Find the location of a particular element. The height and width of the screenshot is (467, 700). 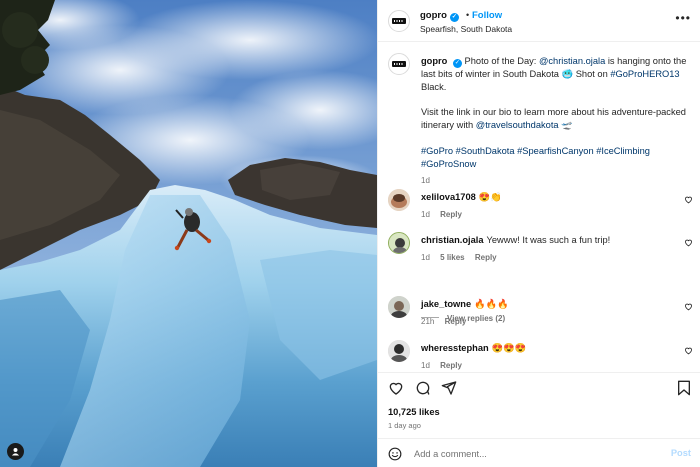

caption-line-prefix: Photo of the Day: is located at coordinates (501, 61).